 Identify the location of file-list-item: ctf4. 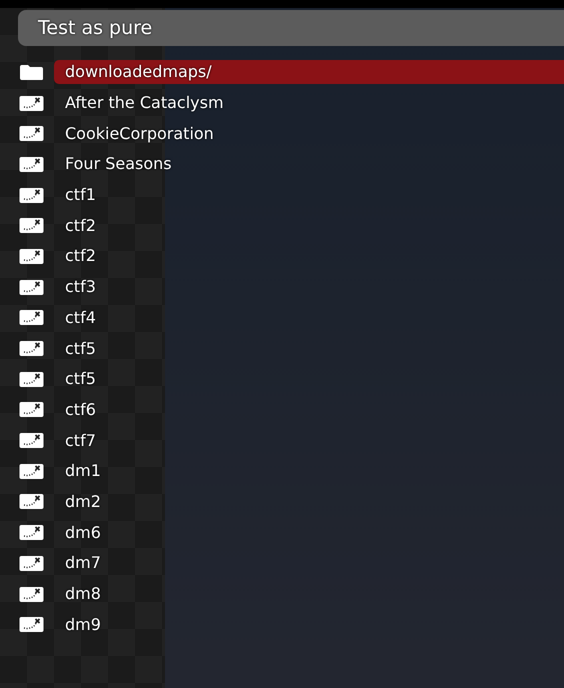
(309, 318).